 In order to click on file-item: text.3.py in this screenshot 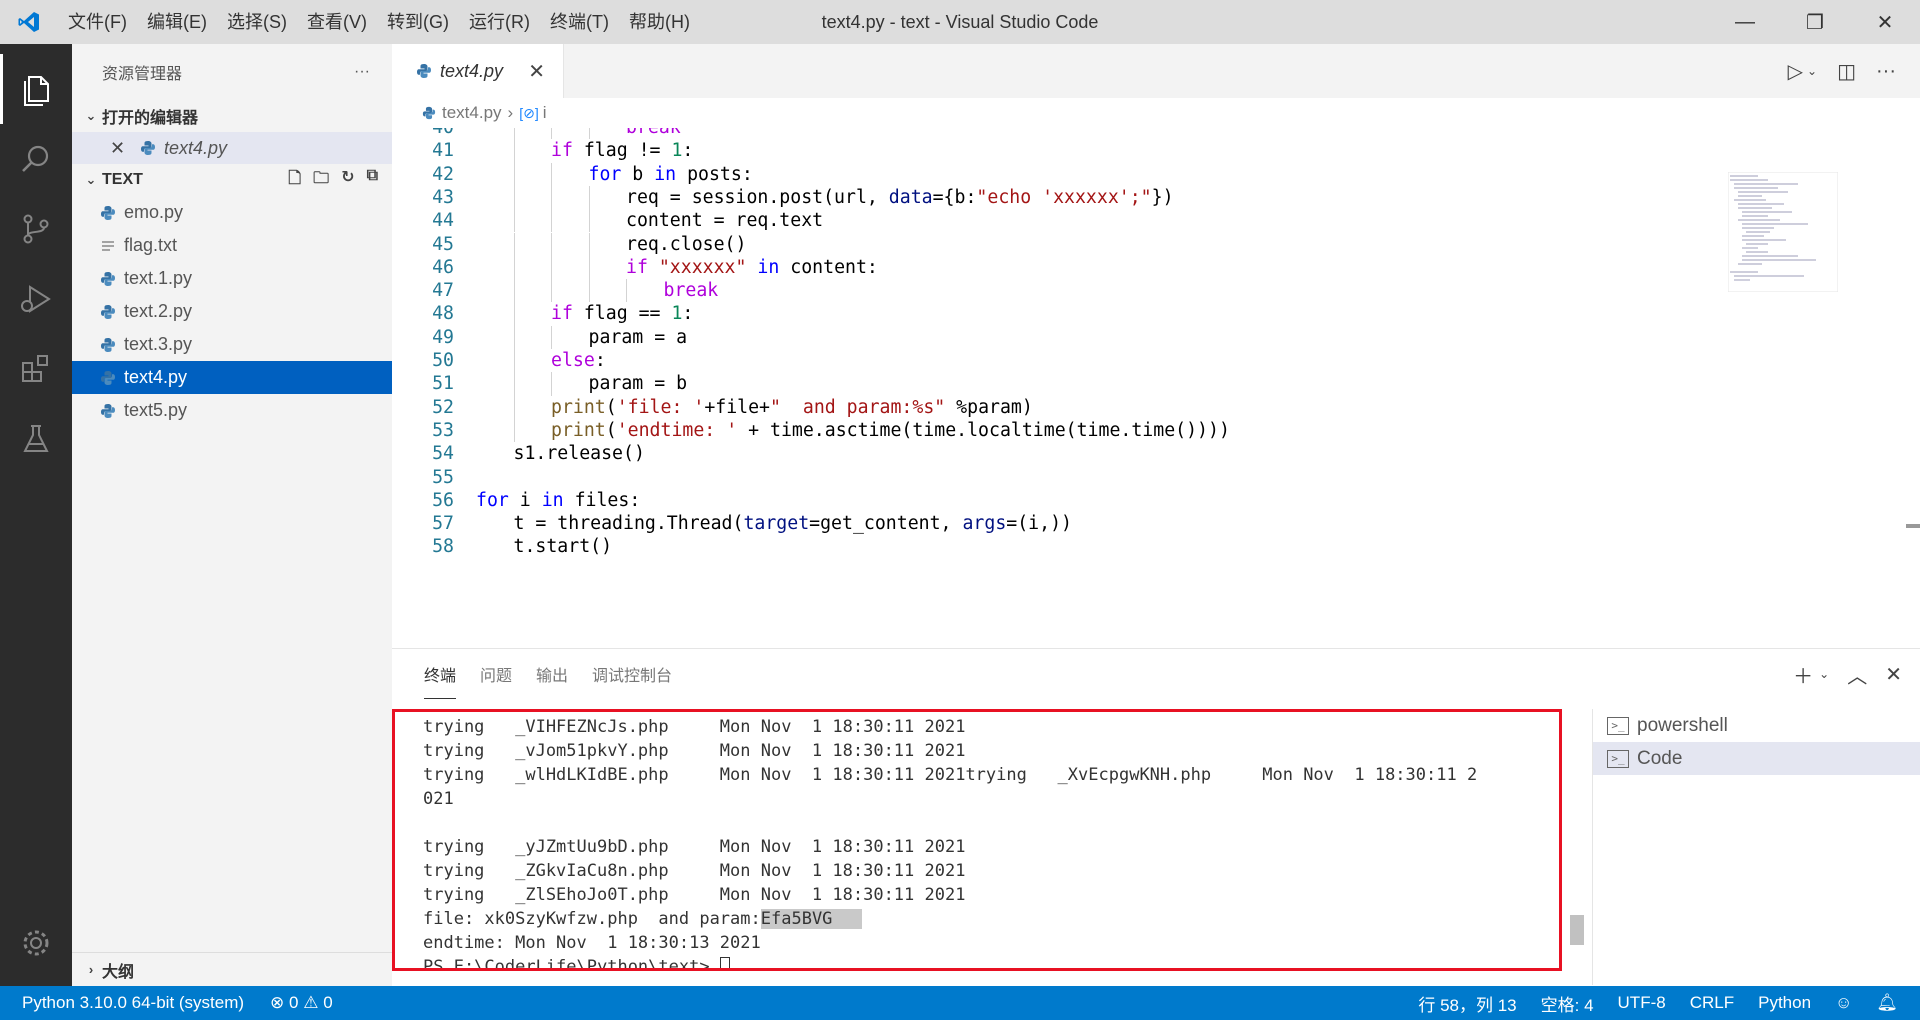, I will do `click(232, 344)`.